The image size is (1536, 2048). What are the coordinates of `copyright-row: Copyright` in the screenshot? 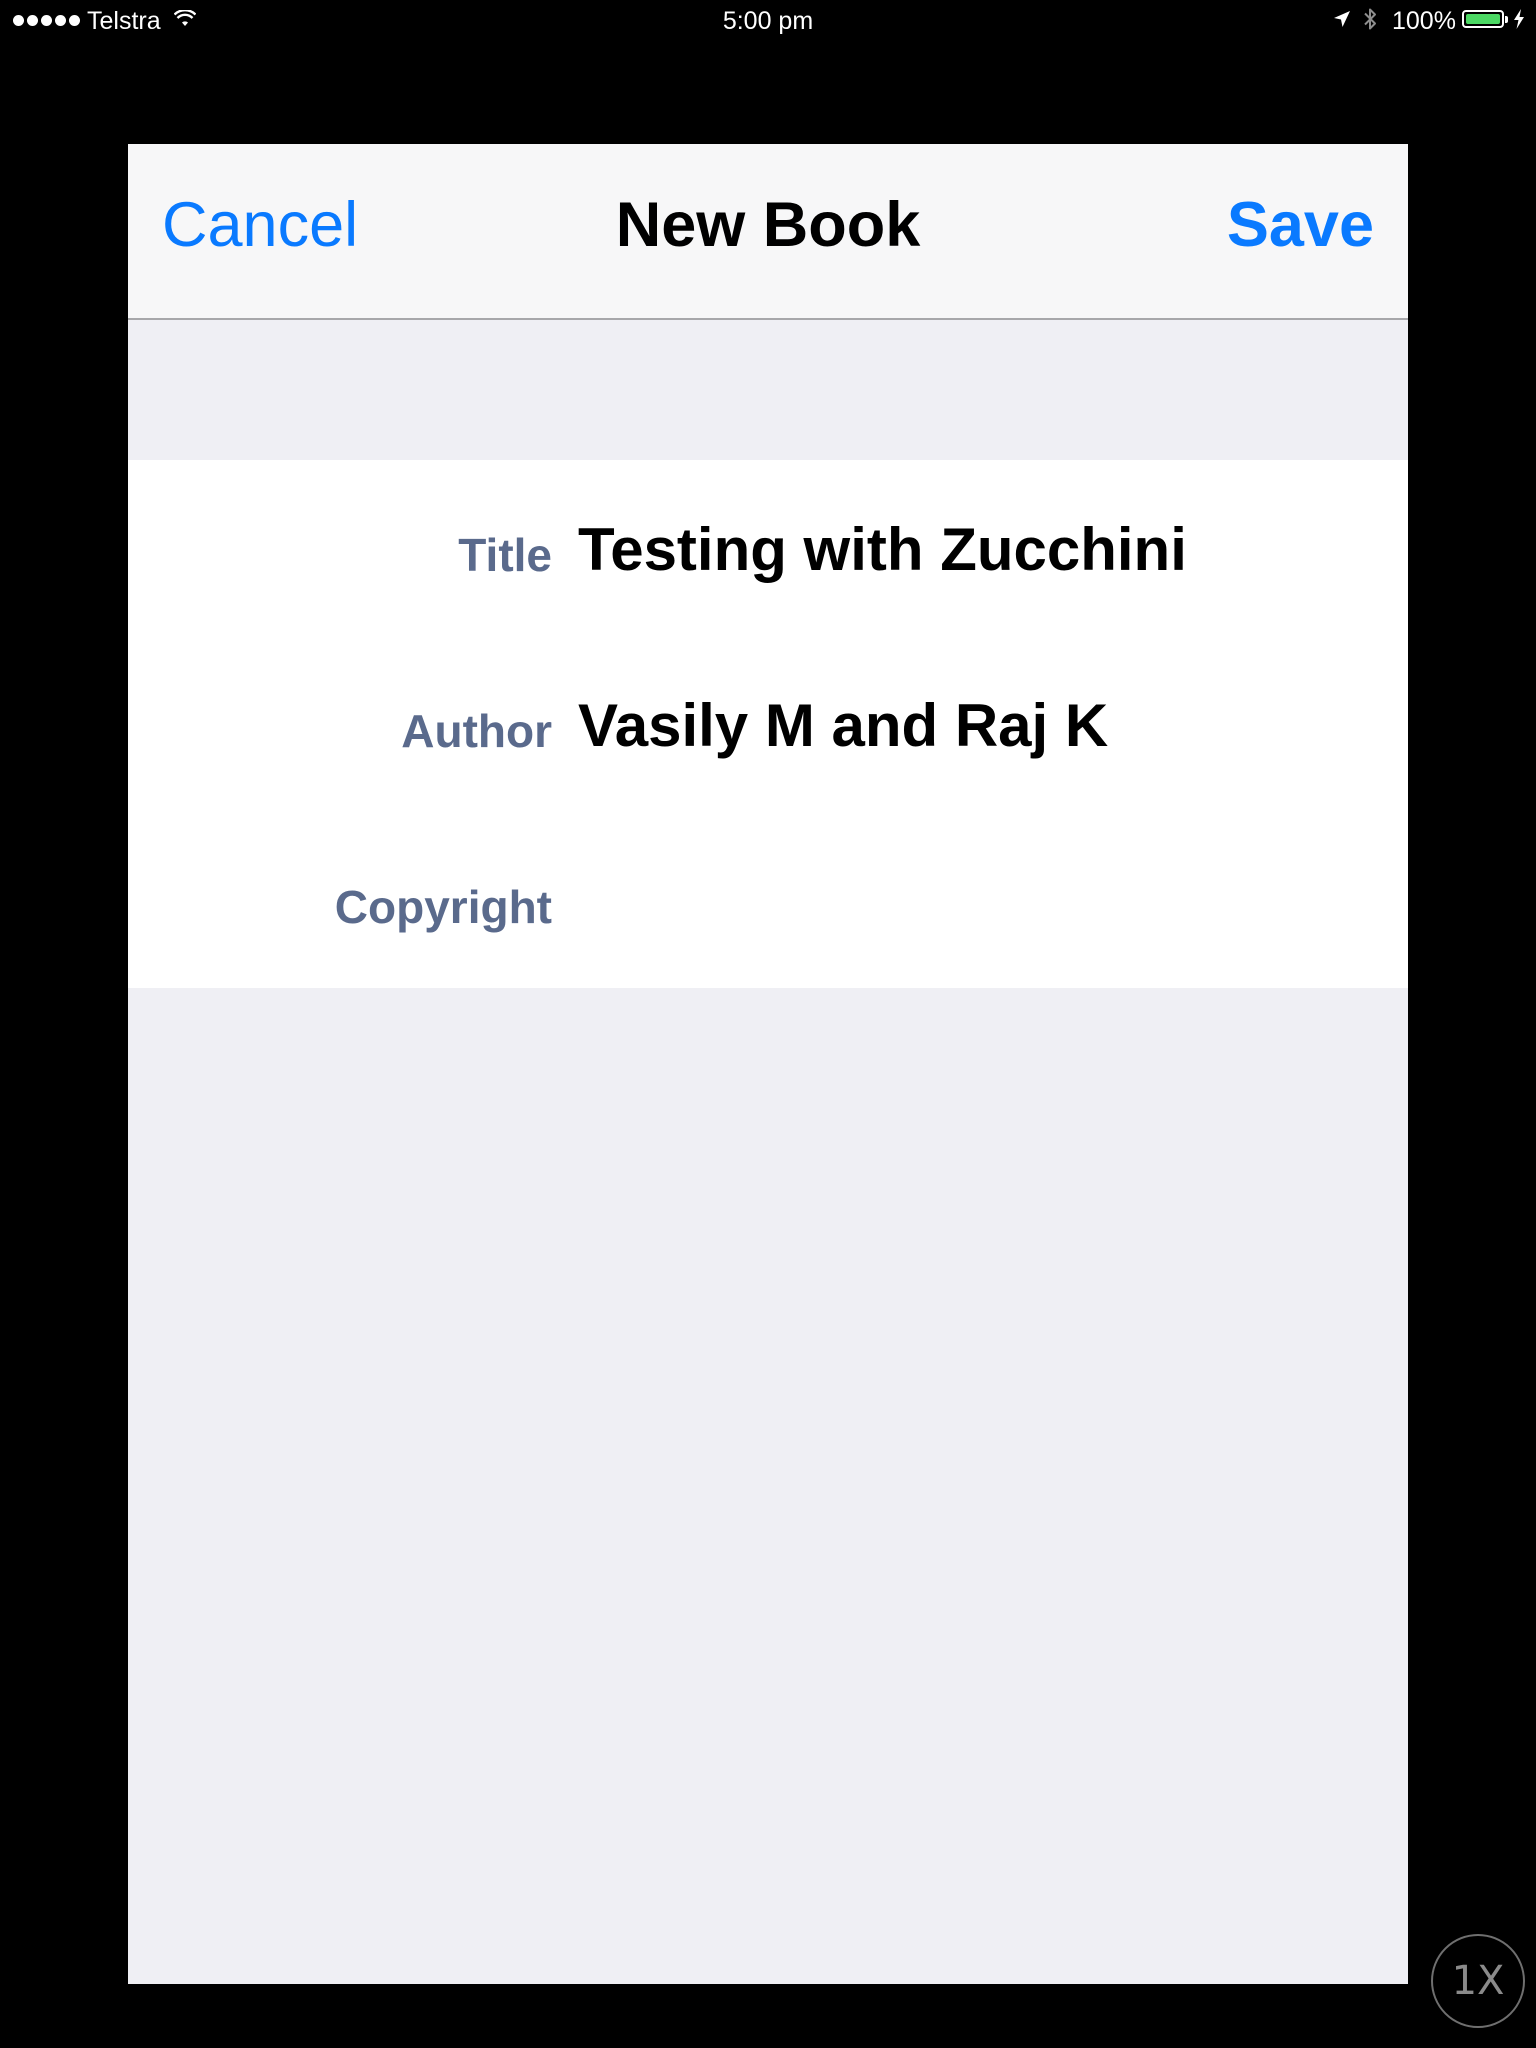 It's located at (768, 900).